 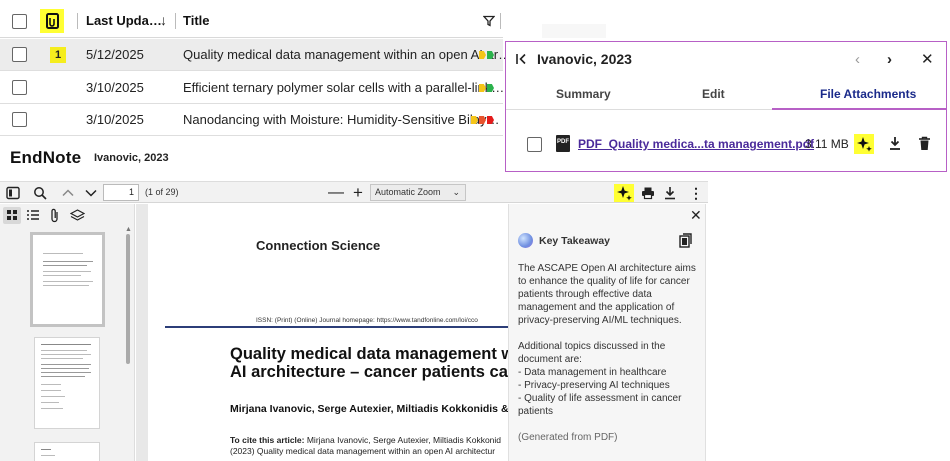 What do you see at coordinates (196, 20) in the screenshot?
I see `title-header: Title` at bounding box center [196, 20].